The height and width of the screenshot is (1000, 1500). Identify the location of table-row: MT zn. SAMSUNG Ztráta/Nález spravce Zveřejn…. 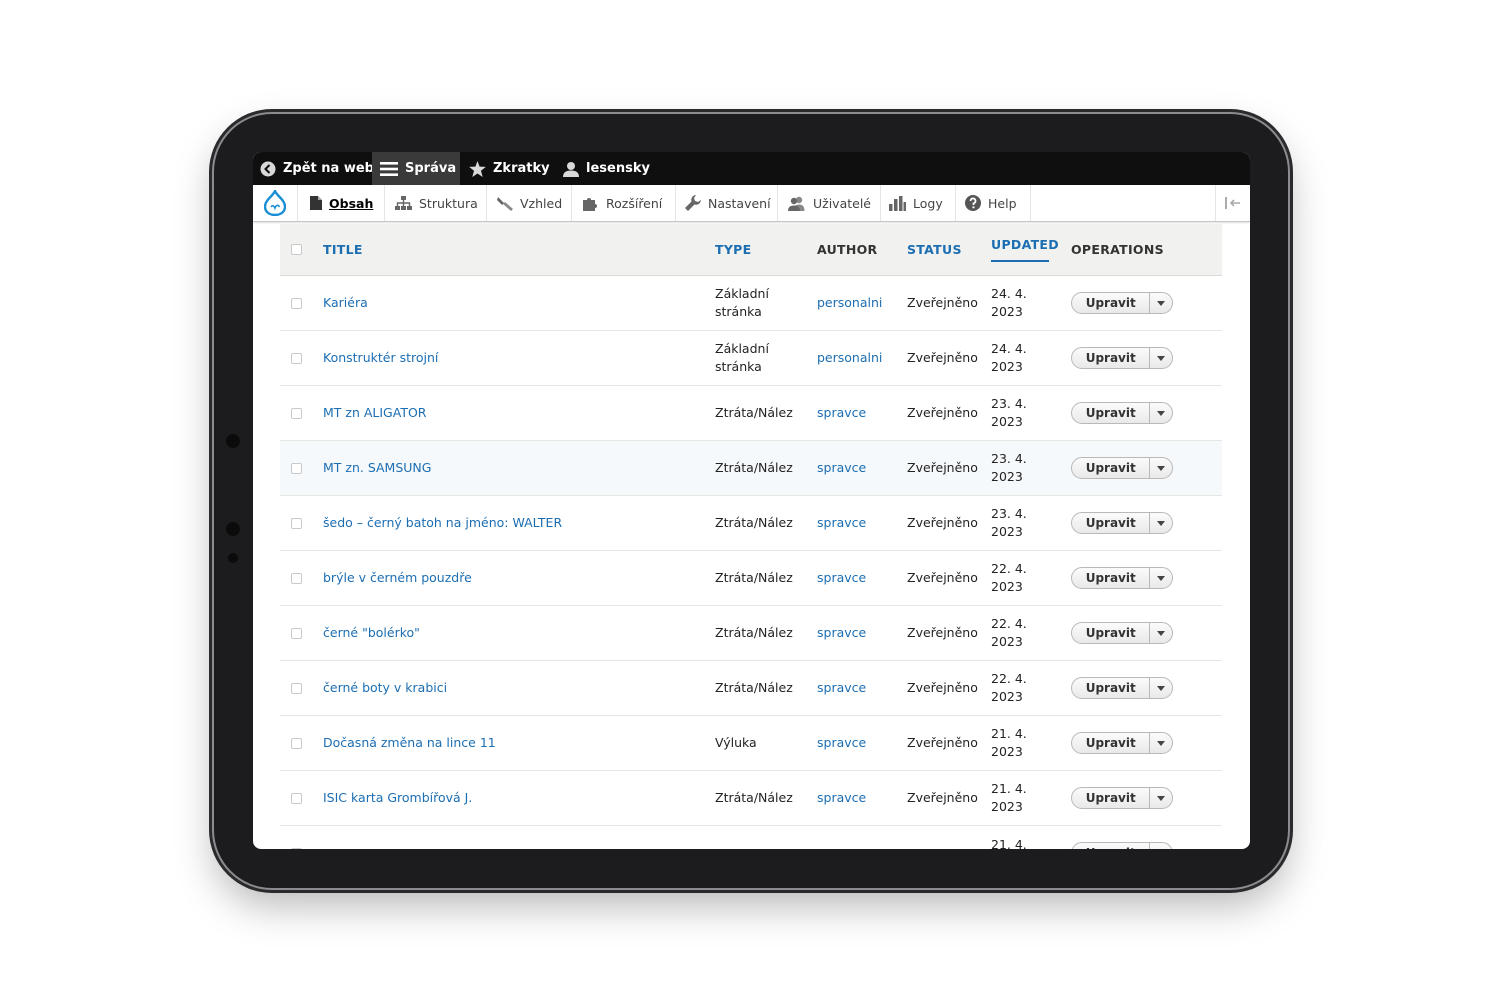
(751, 468).